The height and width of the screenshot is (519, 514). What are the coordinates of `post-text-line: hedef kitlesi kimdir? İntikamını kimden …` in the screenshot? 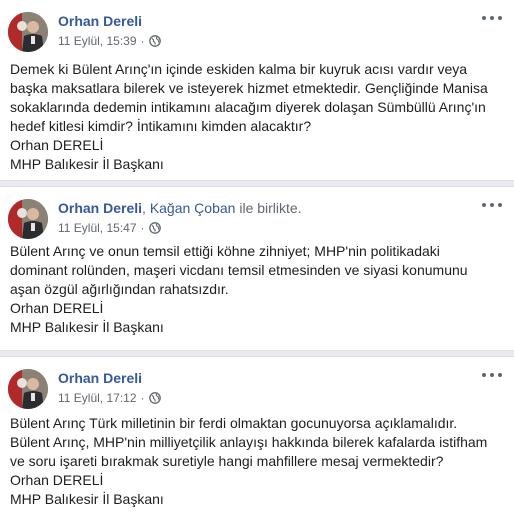 It's located at (161, 126).